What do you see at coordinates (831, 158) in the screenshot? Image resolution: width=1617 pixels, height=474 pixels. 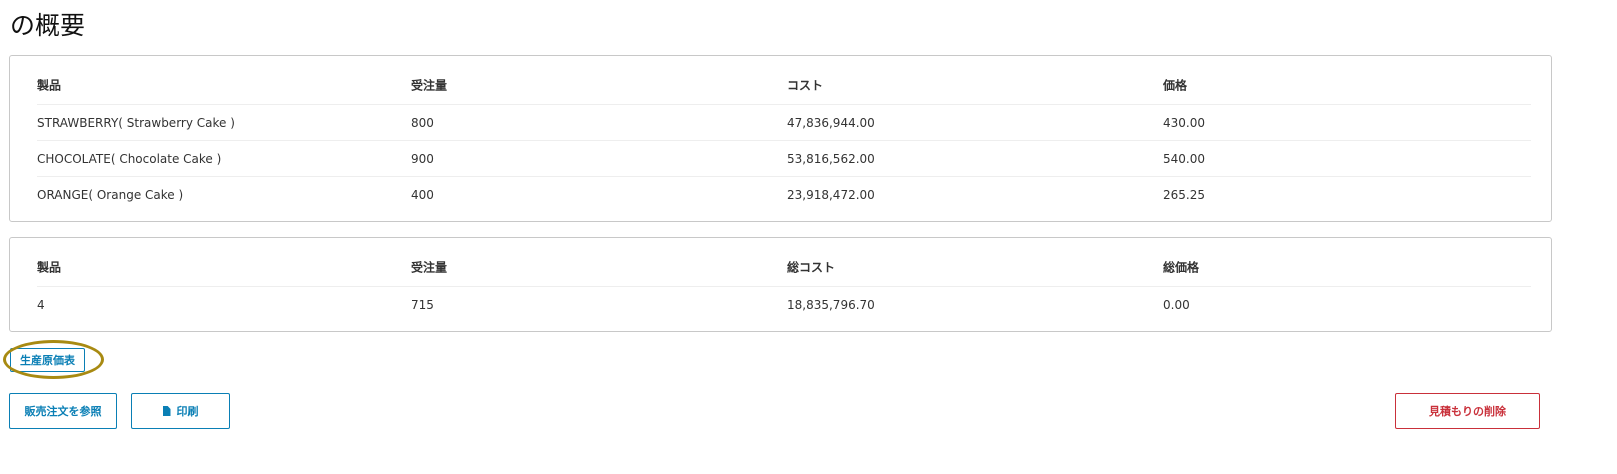 I see `cost-cell: 53,816,562.00` at bounding box center [831, 158].